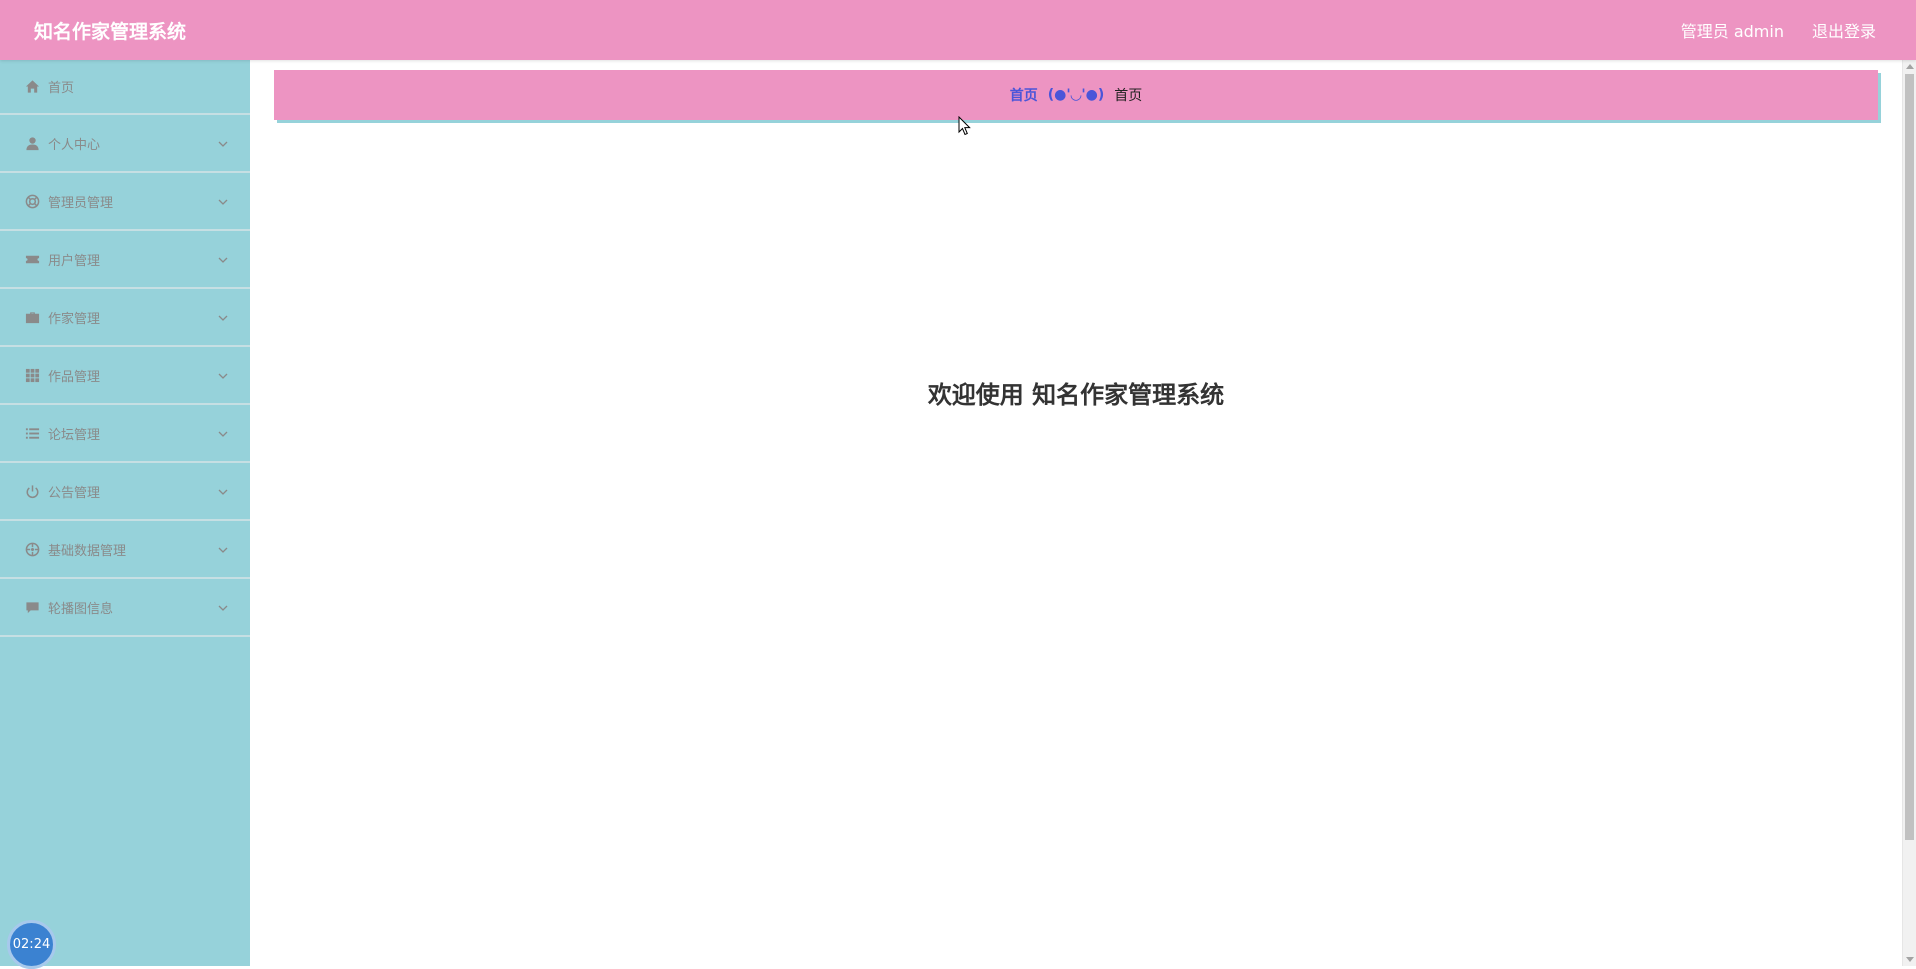 This screenshot has width=1916, height=969. I want to click on grid-icon, so click(32, 375).